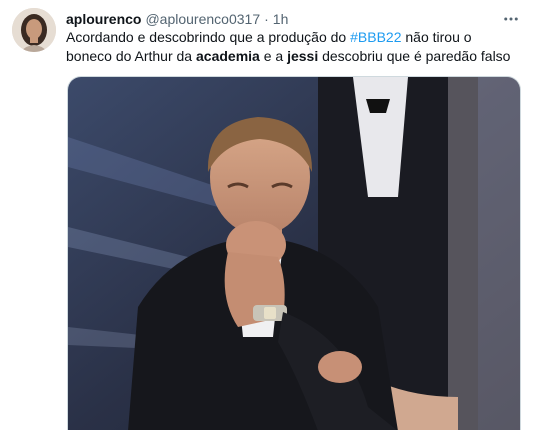  Describe the element at coordinates (375, 37) in the screenshot. I see `hashtag-link: #BBB22` at that location.